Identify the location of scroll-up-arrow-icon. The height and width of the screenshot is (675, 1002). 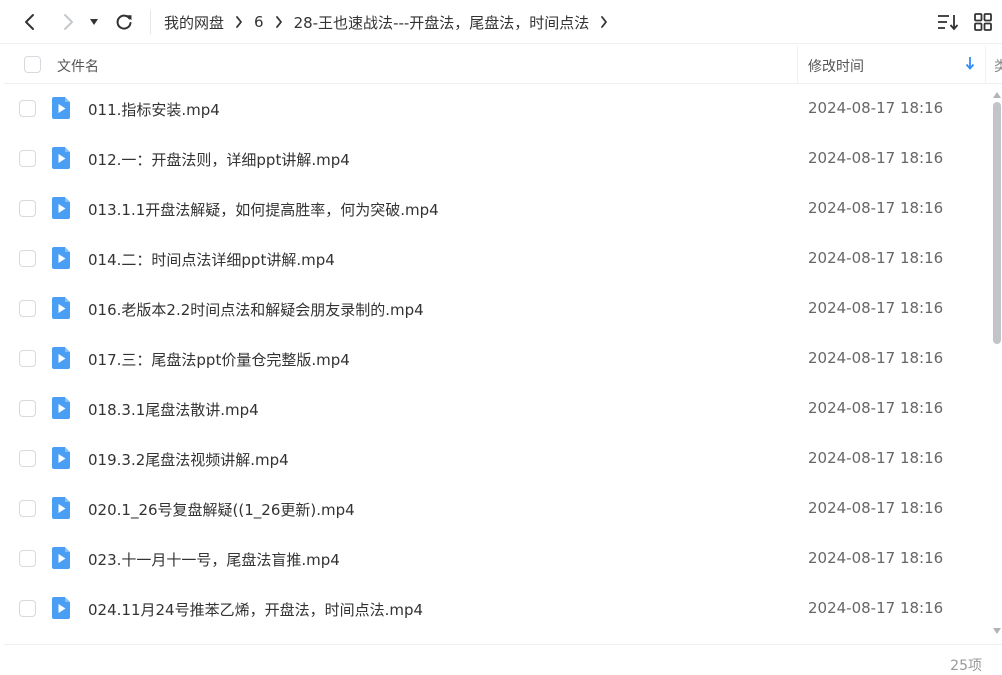
(997, 95).